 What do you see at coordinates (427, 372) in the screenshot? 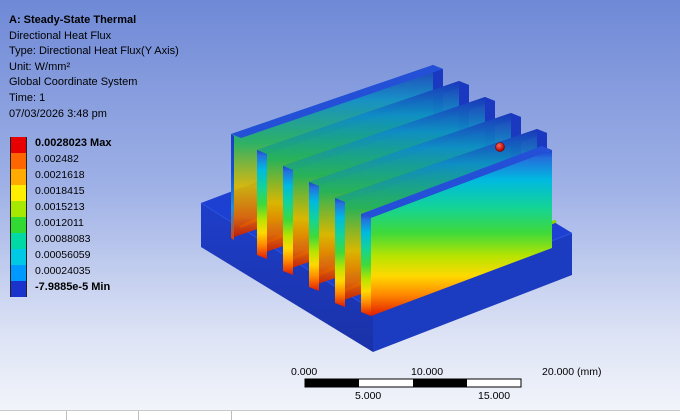
I see `scale-label-10: 10.000` at bounding box center [427, 372].